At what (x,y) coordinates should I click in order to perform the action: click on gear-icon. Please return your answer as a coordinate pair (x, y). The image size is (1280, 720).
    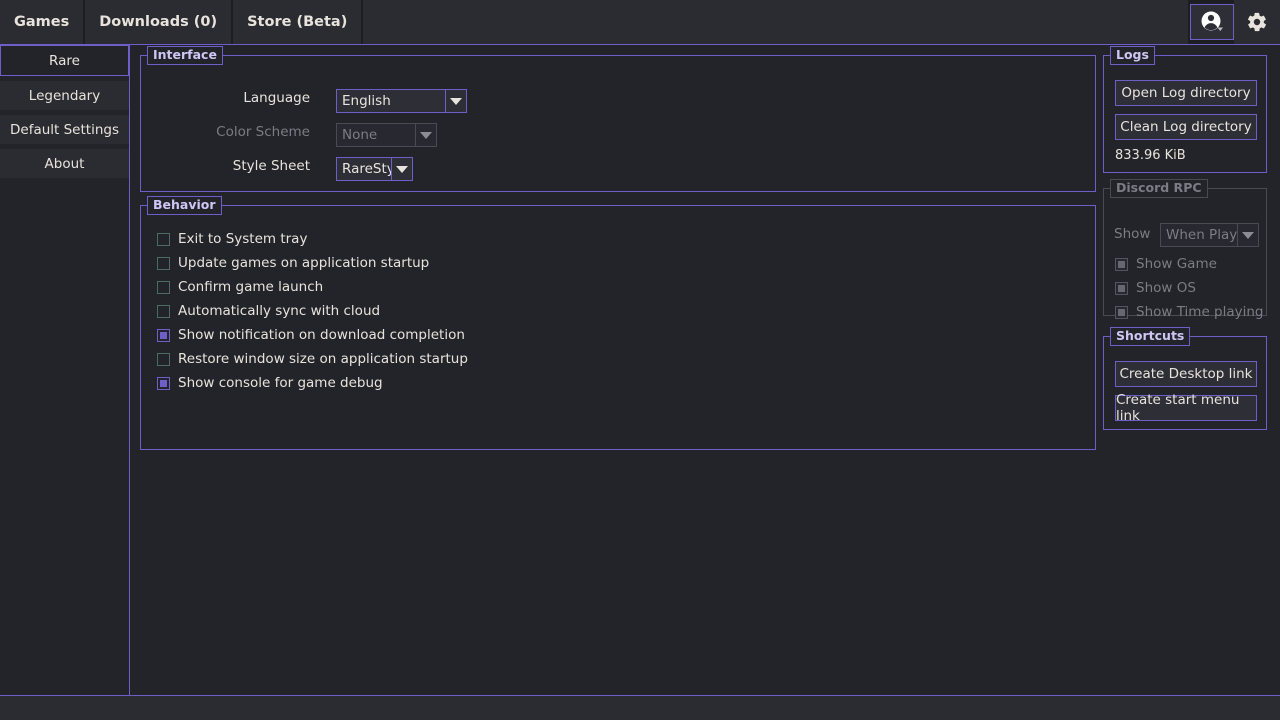
    Looking at the image, I should click on (1257, 22).